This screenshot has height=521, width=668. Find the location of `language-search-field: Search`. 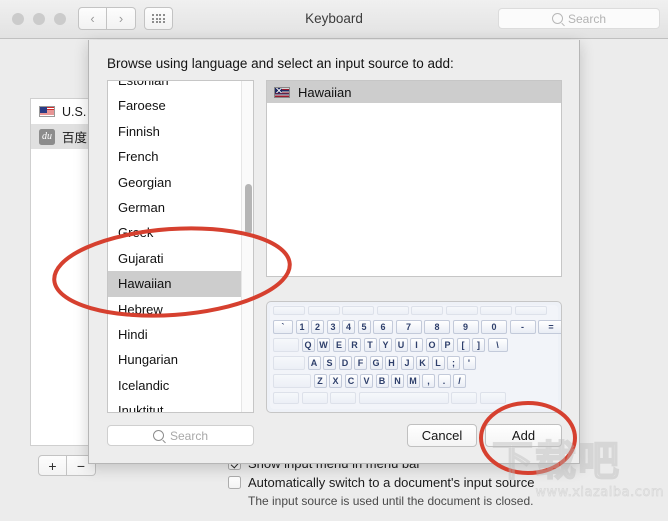

language-search-field: Search is located at coordinates (180, 435).